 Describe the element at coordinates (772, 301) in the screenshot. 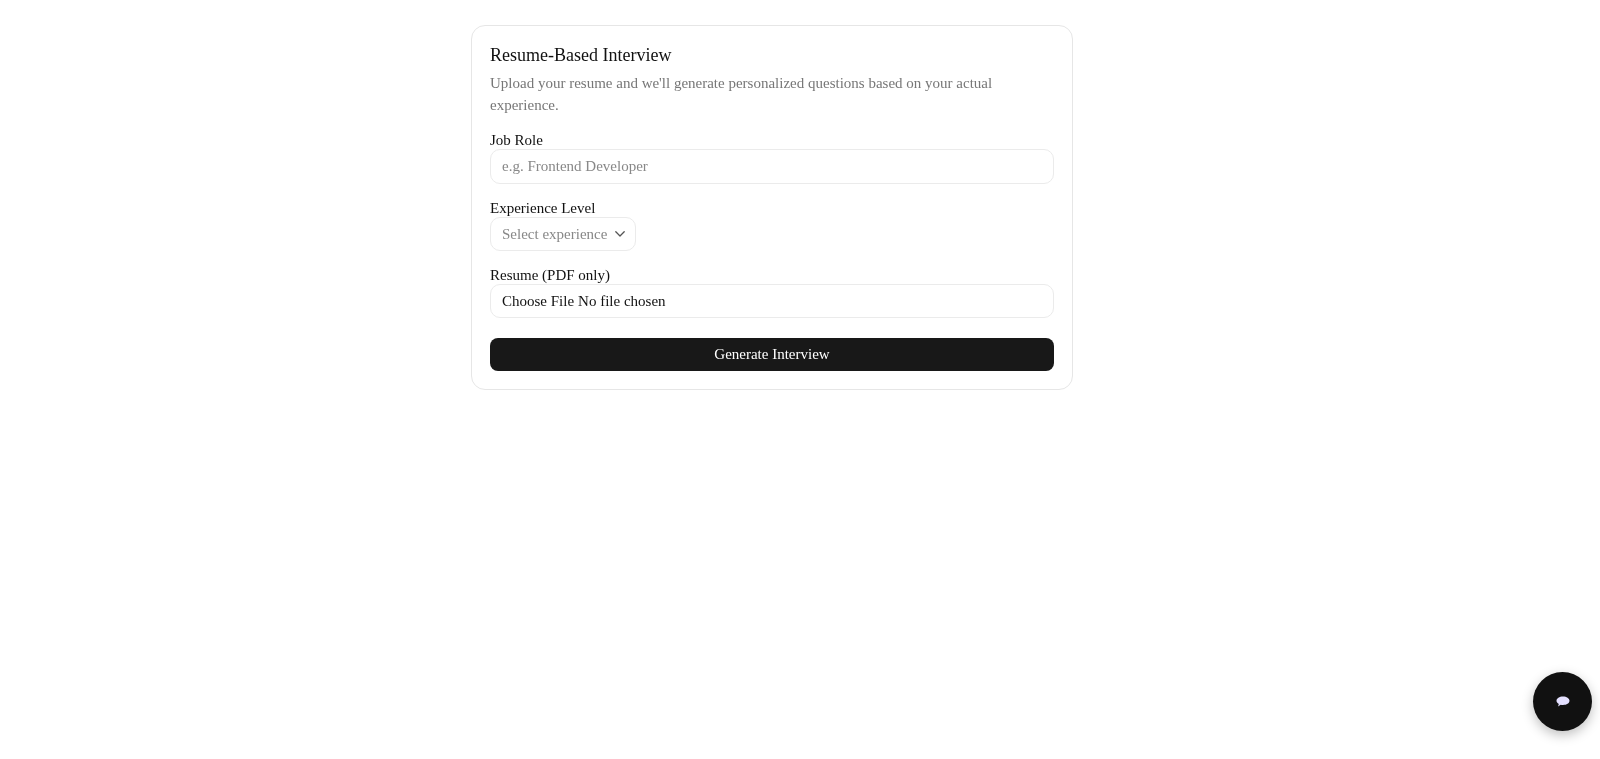

I see `file-input: Choose File No file chosen` at that location.